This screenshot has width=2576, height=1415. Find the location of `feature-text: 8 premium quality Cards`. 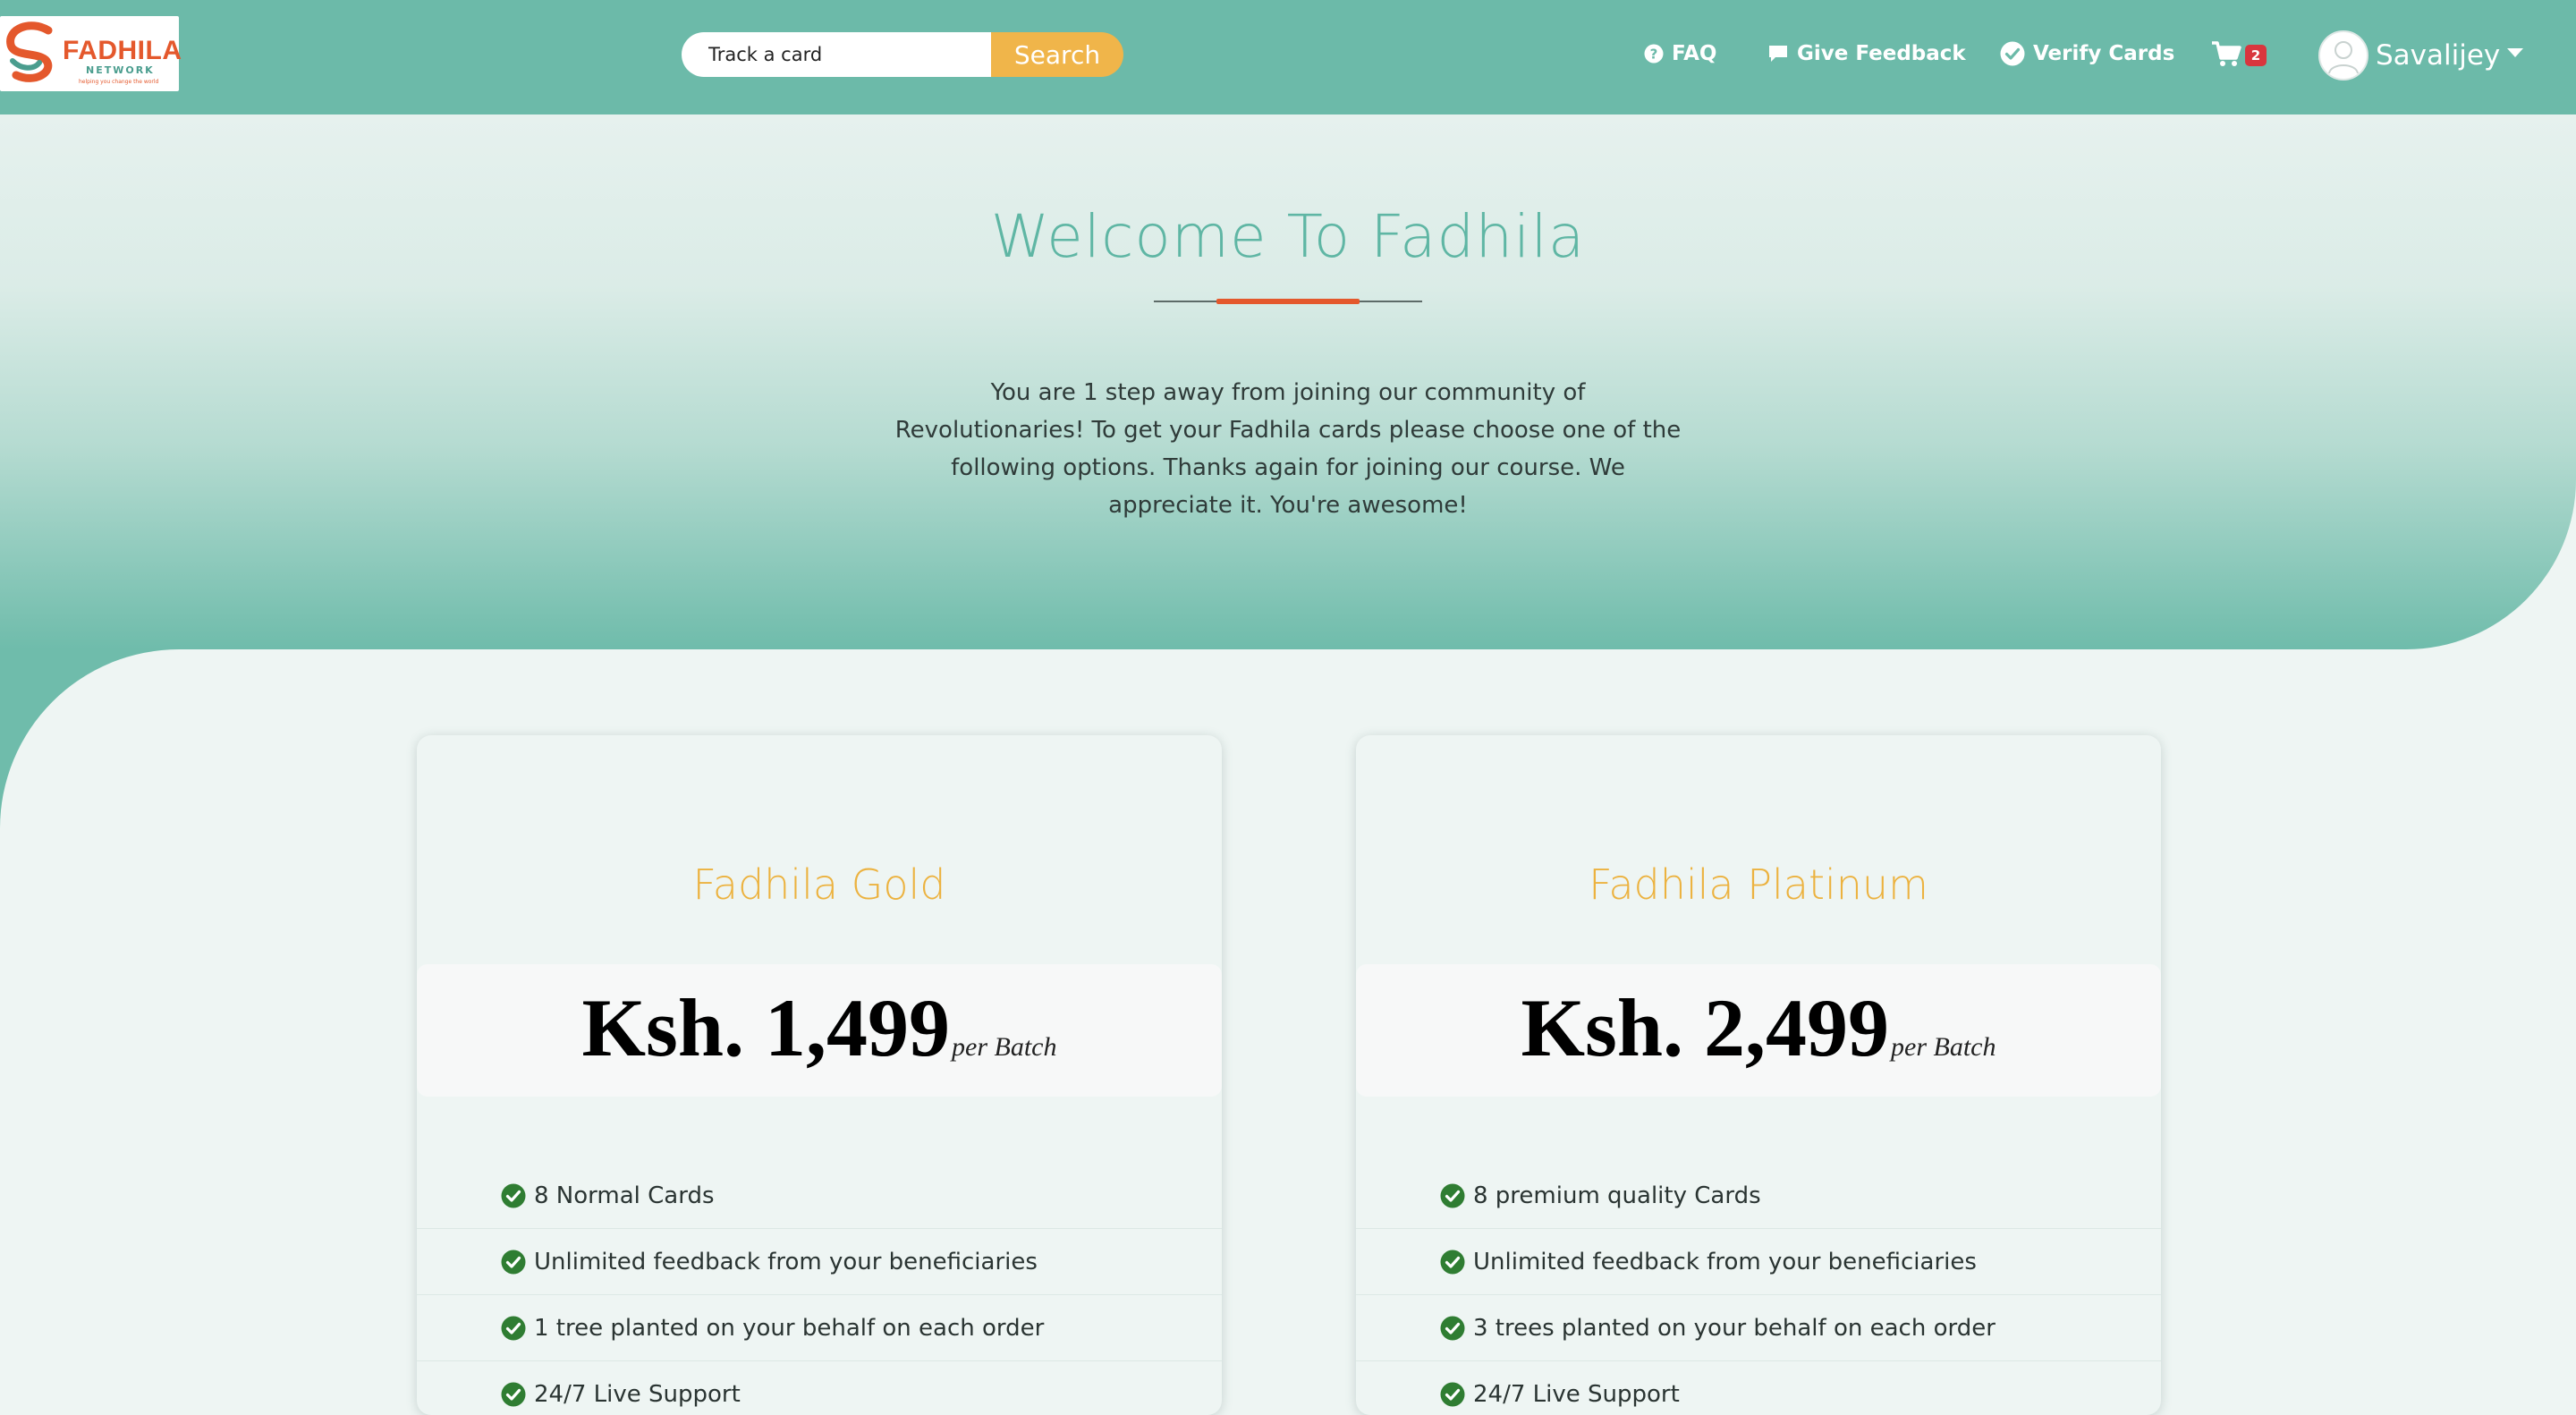

feature-text: 8 premium quality Cards is located at coordinates (1617, 1196).